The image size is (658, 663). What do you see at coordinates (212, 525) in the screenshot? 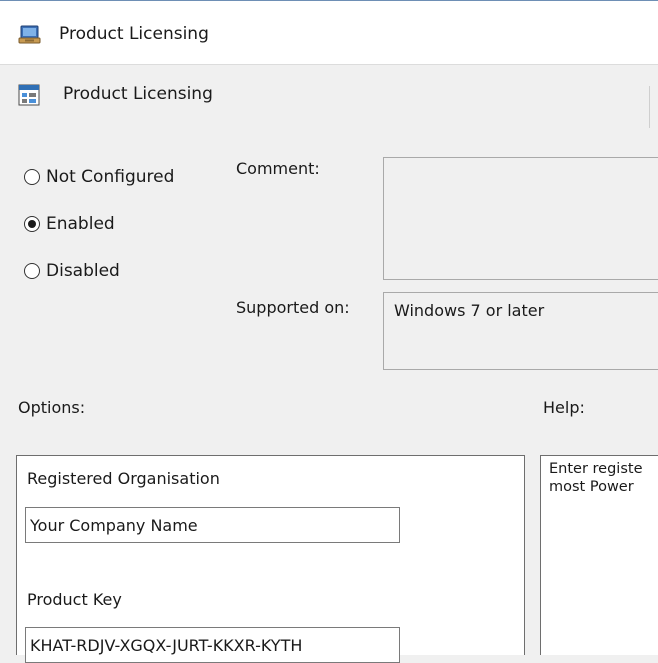
I see `registered-organisation-input` at bounding box center [212, 525].